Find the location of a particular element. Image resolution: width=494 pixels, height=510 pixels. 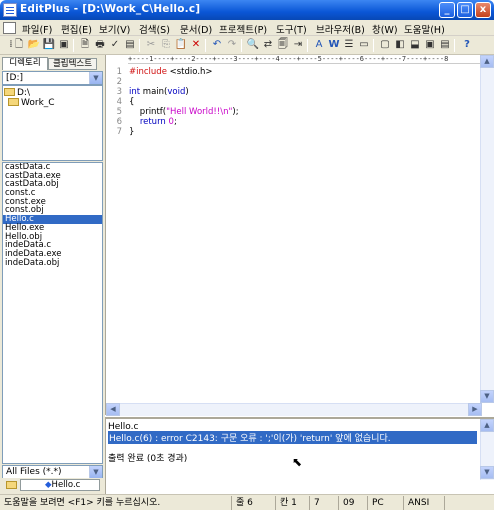

html-preview-icon: ▤ is located at coordinates (130, 45).